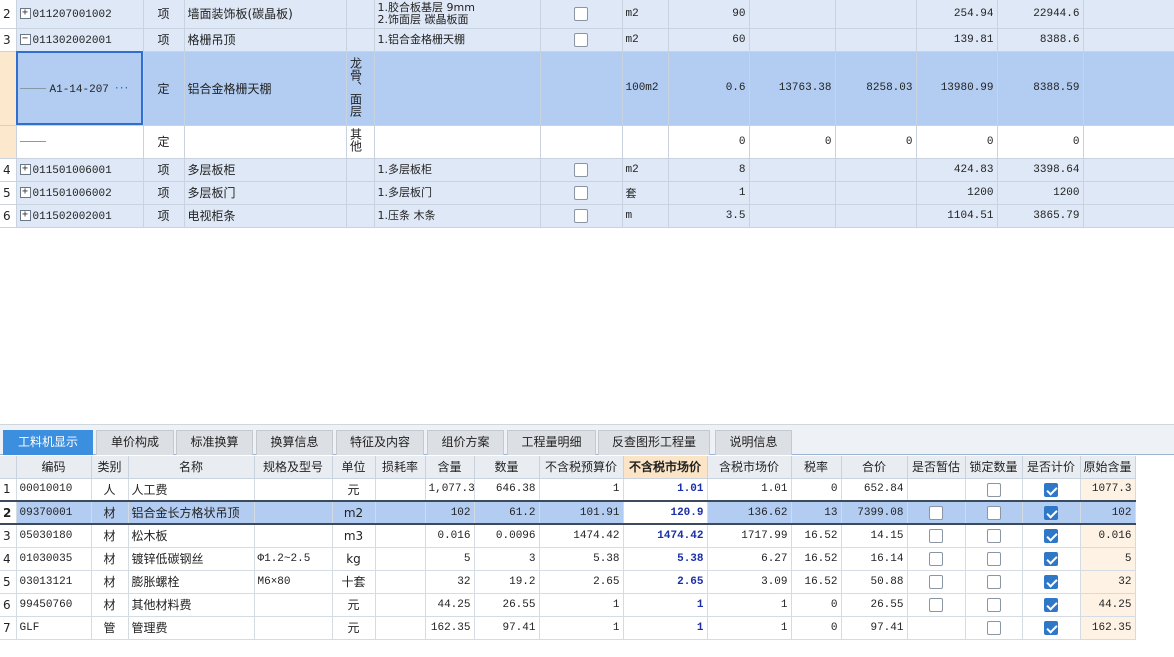  Describe the element at coordinates (293, 582) in the screenshot. I see `resource-spec: M6×80` at that location.